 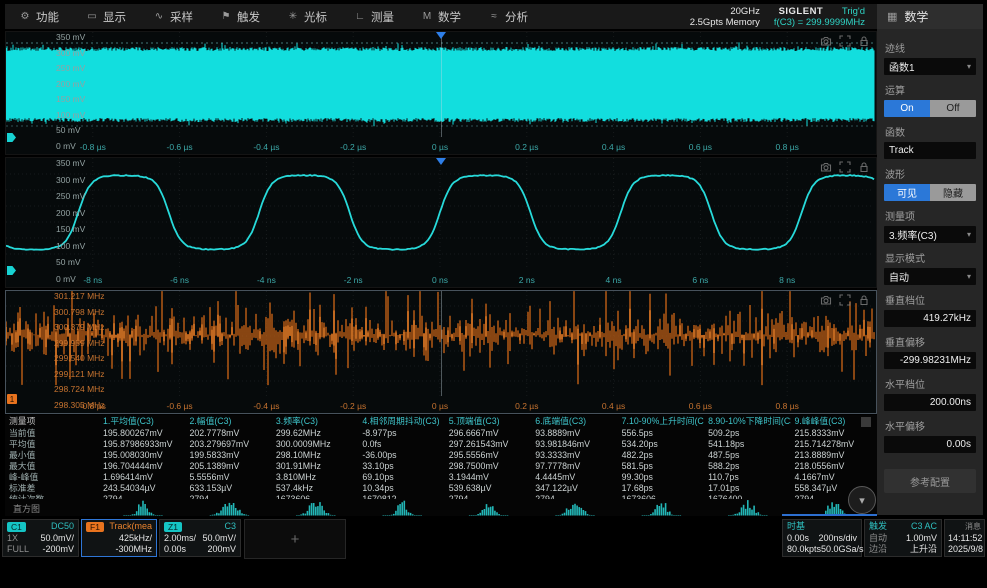 What do you see at coordinates (953, 108) in the screenshot?
I see `operation-off-button: Off` at bounding box center [953, 108].